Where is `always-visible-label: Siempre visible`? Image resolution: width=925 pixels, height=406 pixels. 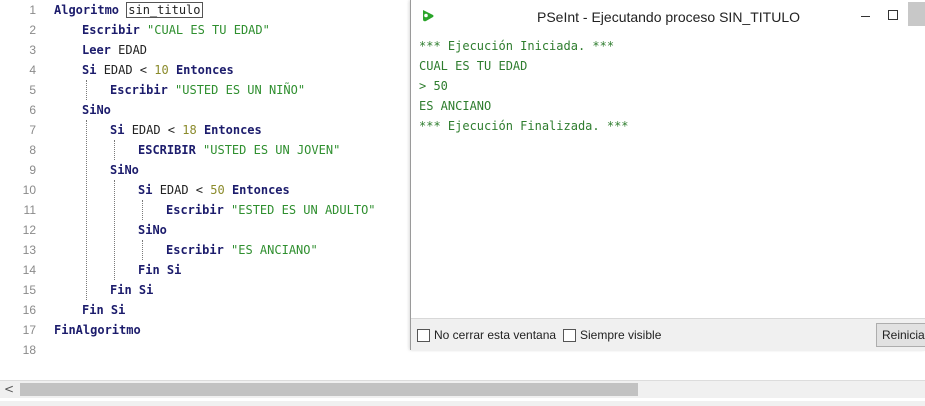 always-visible-label: Siempre visible is located at coordinates (621, 335).